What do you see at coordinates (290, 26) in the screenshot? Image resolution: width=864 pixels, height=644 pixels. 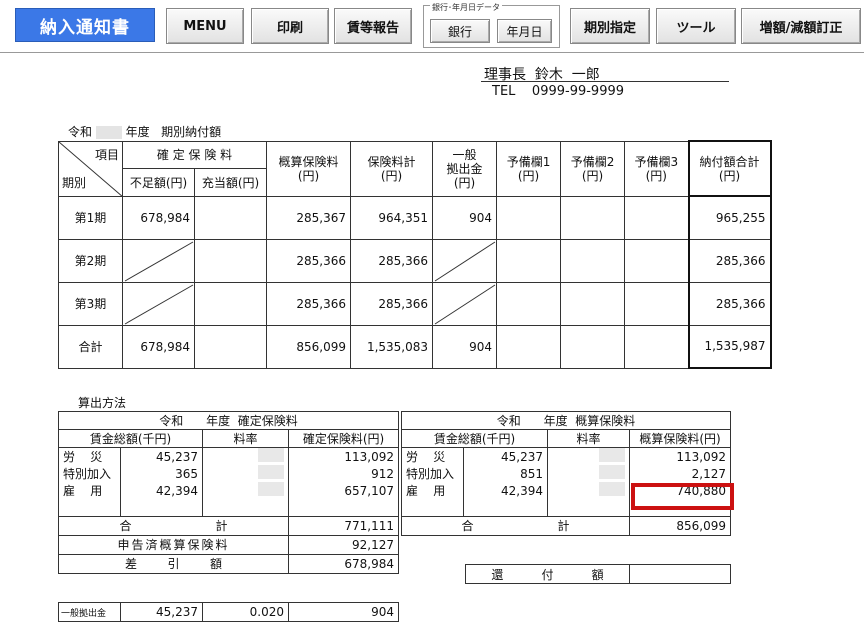 I see `print-button: 印刷` at bounding box center [290, 26].